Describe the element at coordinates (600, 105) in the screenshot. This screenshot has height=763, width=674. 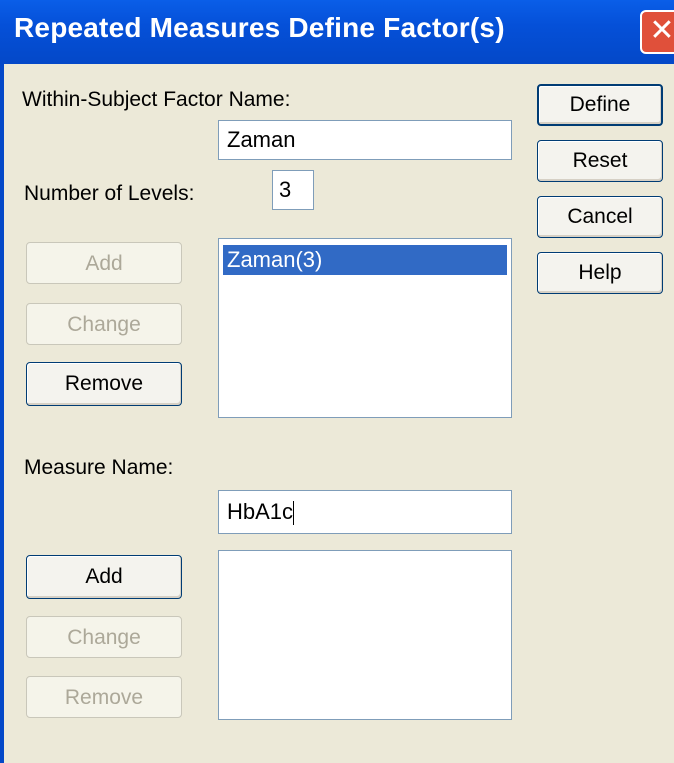
I see `define-button: Define` at that location.